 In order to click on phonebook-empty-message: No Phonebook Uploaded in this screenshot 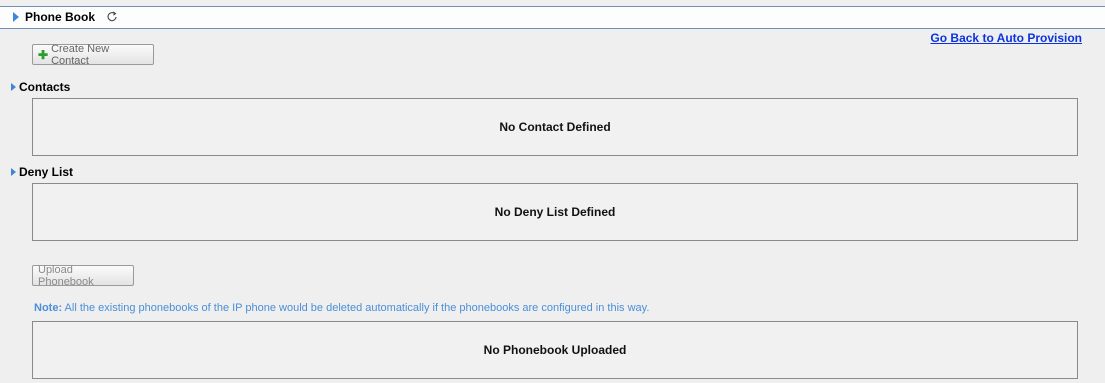, I will do `click(555, 350)`.